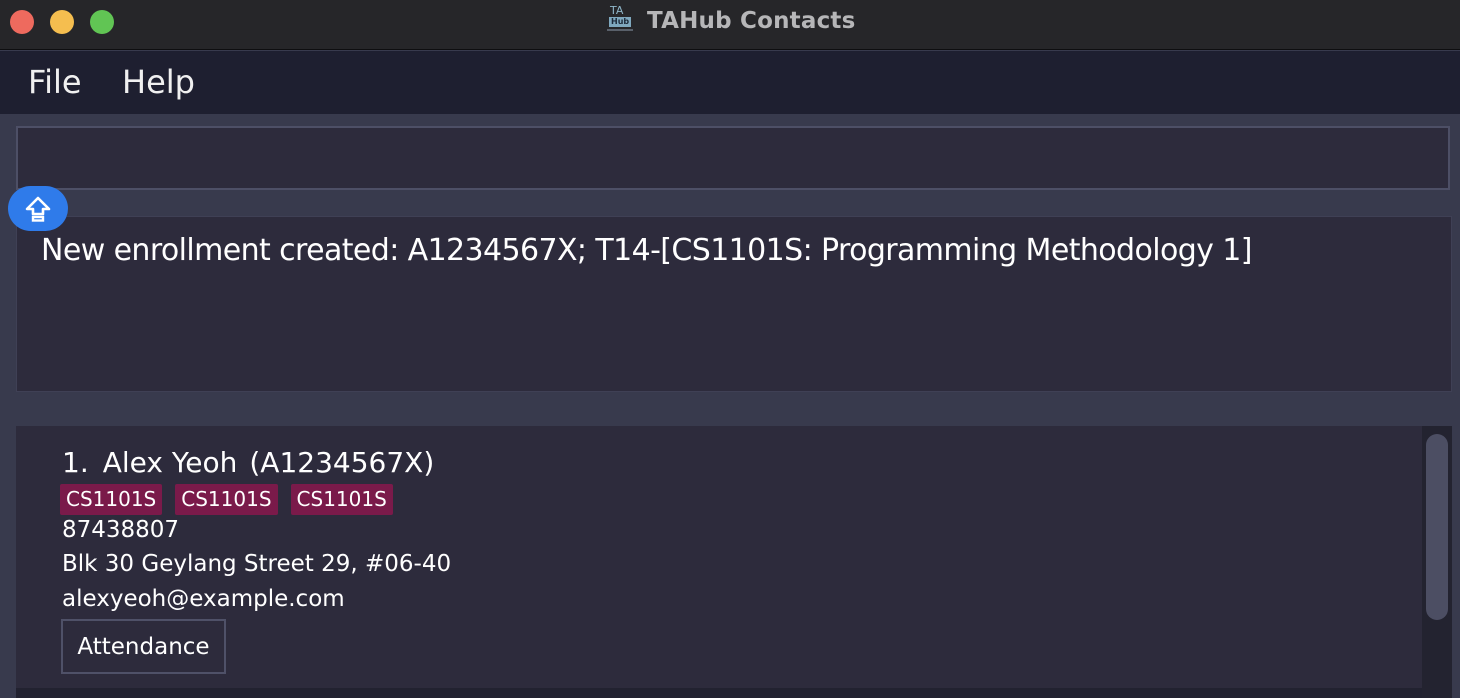 Image resolution: width=1460 pixels, height=698 pixels. What do you see at coordinates (719, 693) in the screenshot?
I see `list-next-item-edge` at bounding box center [719, 693].